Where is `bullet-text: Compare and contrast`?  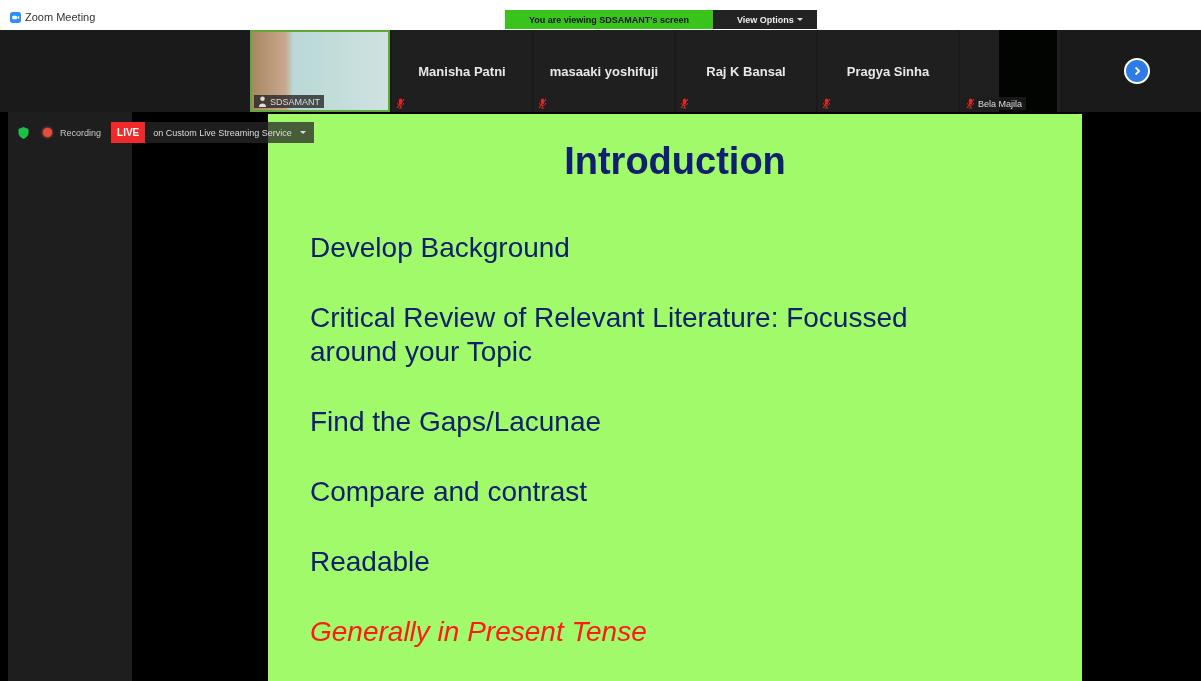 bullet-text: Compare and contrast is located at coordinates (449, 492).